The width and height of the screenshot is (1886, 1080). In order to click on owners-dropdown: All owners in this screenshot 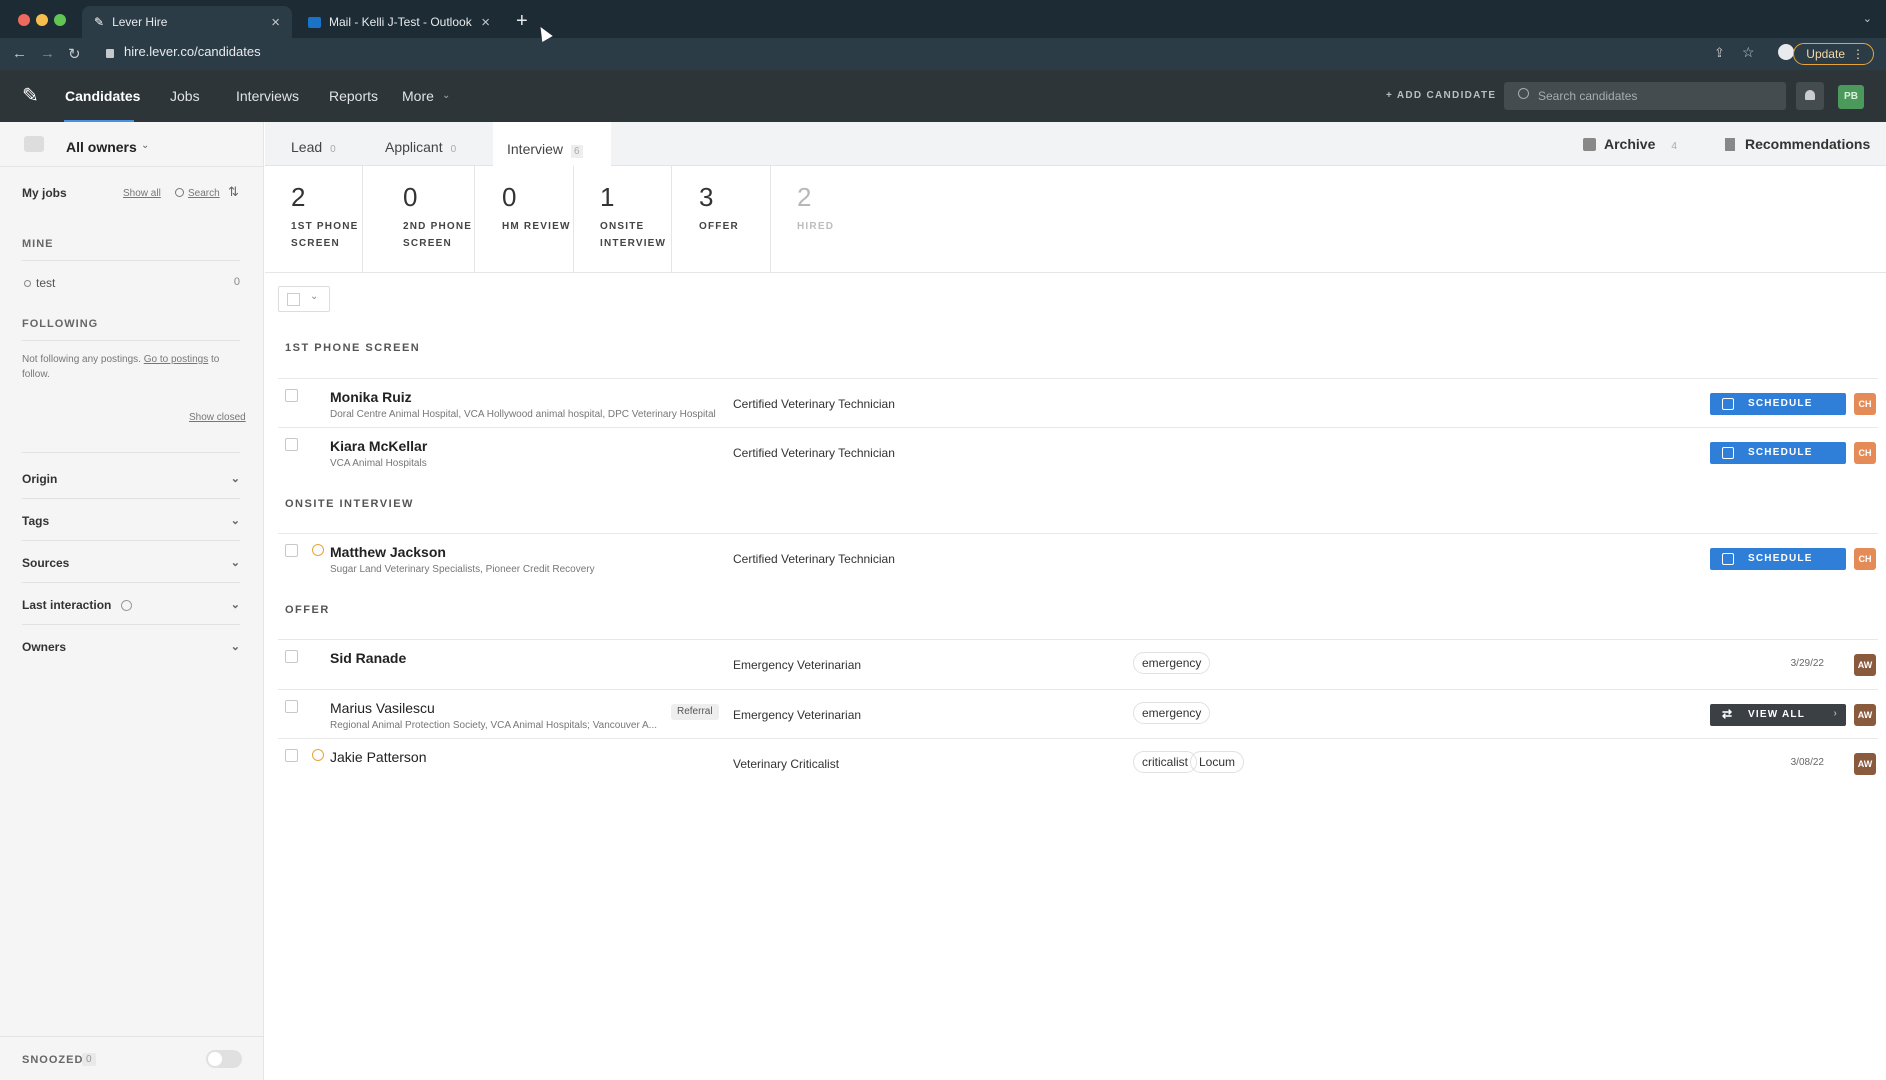, I will do `click(101, 147)`.